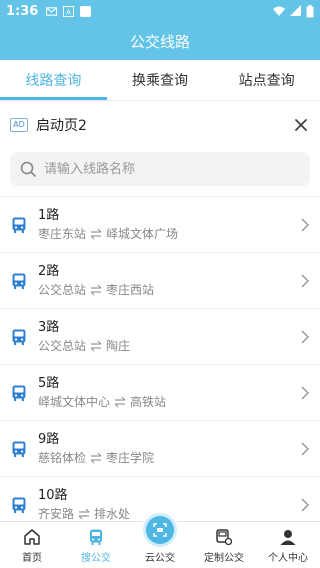 The image size is (320, 568). I want to click on home-icon, so click(32, 537).